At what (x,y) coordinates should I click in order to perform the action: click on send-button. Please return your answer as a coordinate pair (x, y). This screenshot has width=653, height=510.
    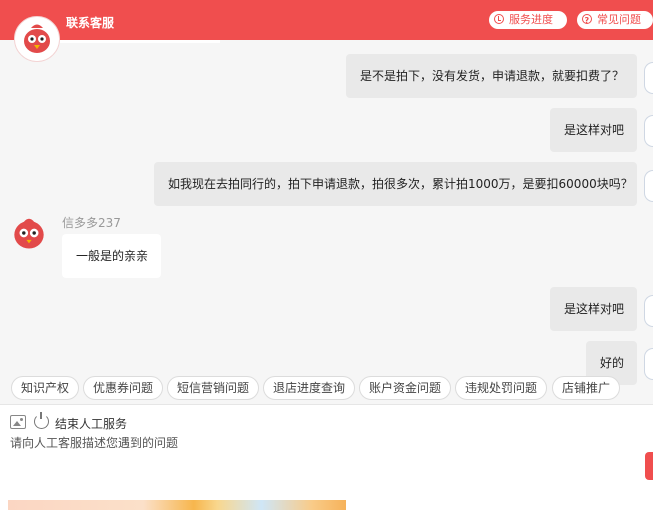
    Looking at the image, I should click on (649, 466).